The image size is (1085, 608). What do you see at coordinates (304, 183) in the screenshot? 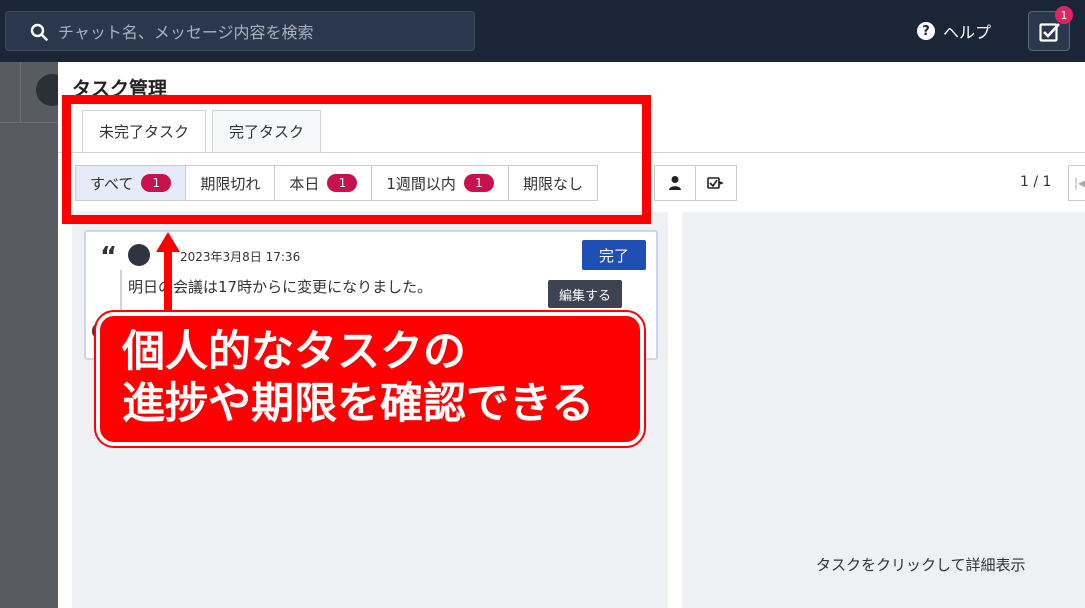
I see `filter-label: 本日` at bounding box center [304, 183].